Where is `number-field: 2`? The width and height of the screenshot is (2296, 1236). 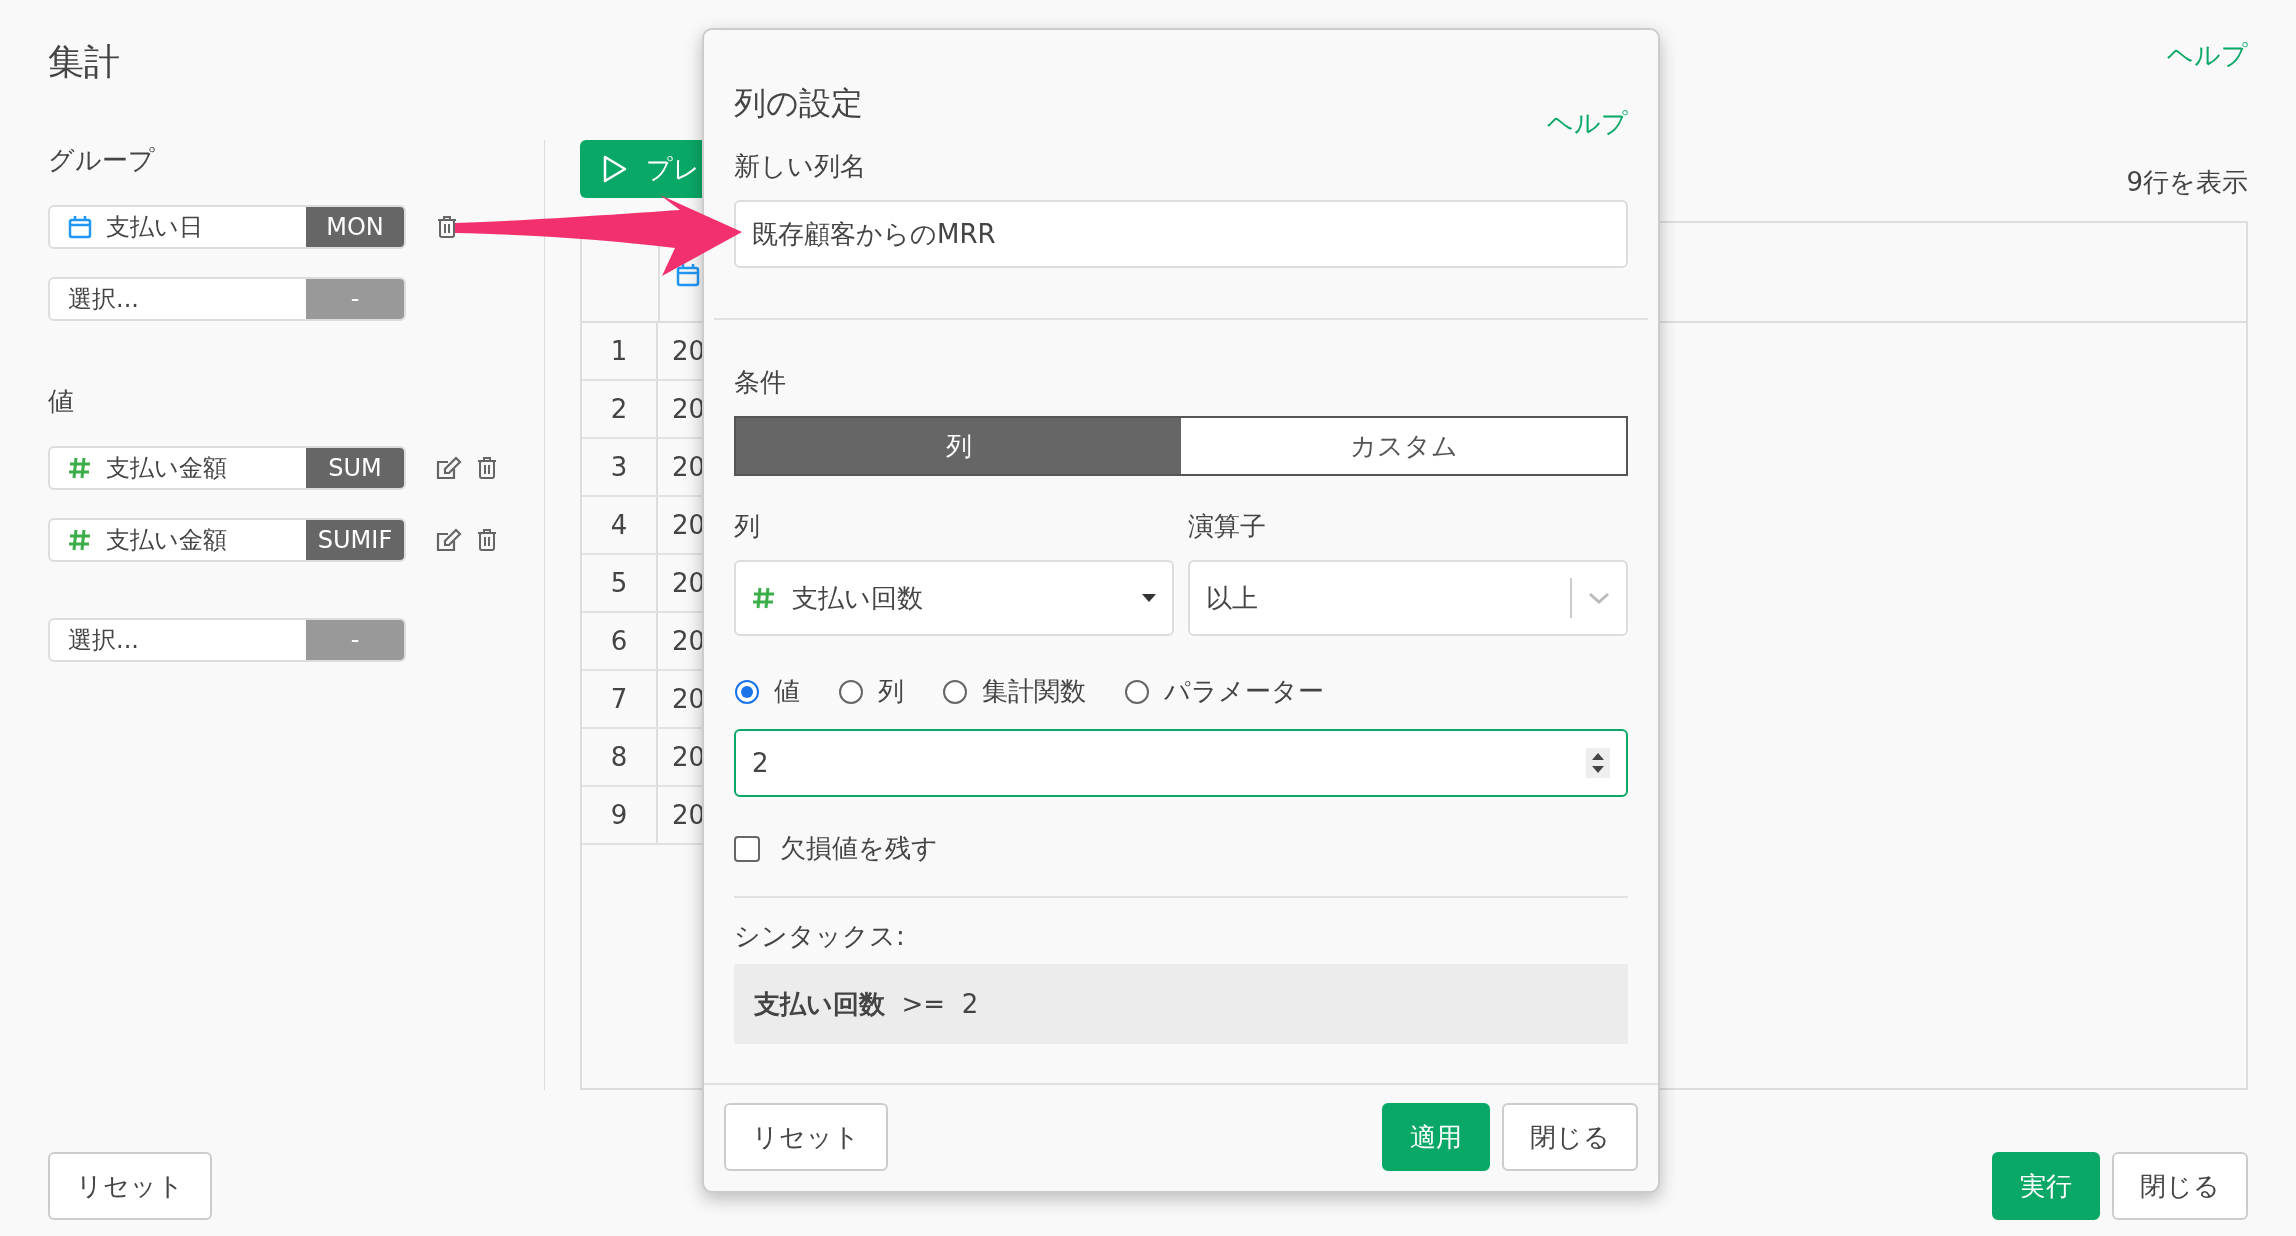 number-field: 2 is located at coordinates (1181, 763).